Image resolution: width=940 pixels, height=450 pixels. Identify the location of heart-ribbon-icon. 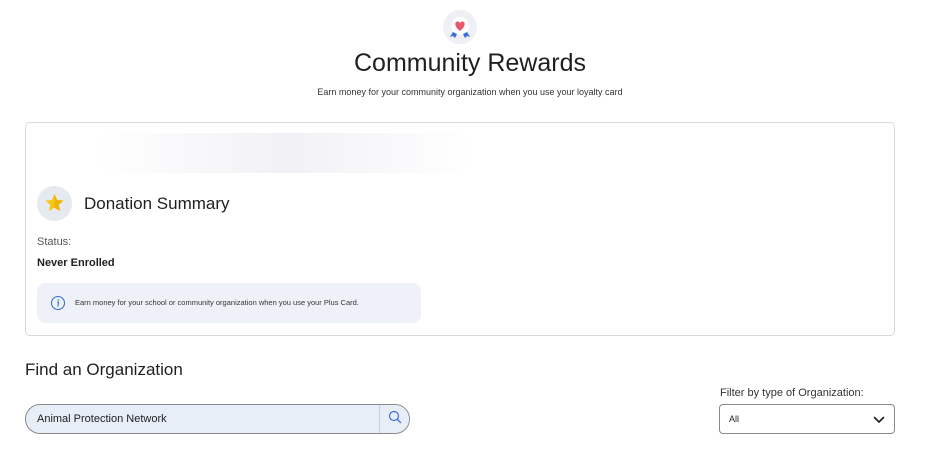
(460, 27).